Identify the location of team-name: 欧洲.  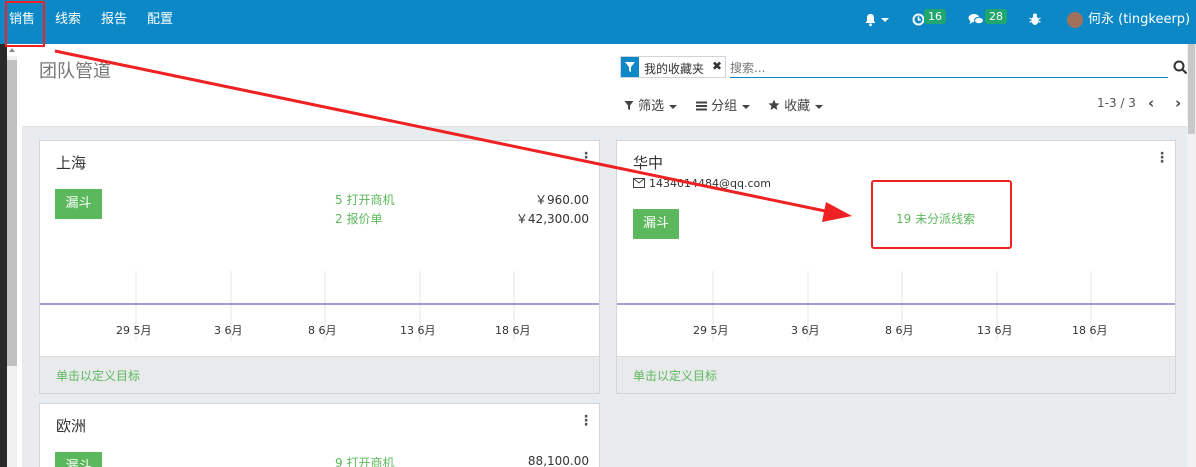
(71, 425).